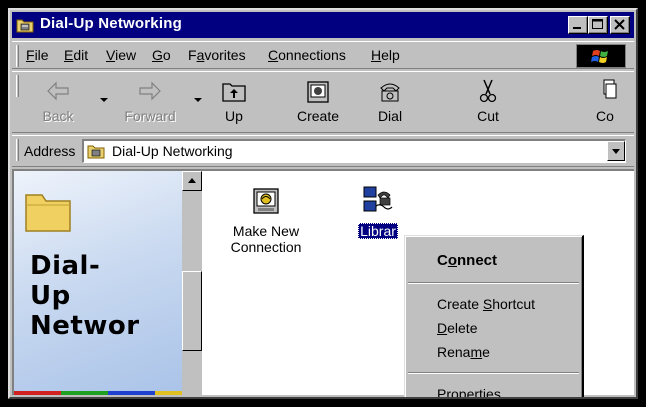 This screenshot has width=646, height=407. Describe the element at coordinates (488, 91) in the screenshot. I see `scissors-icon` at that location.